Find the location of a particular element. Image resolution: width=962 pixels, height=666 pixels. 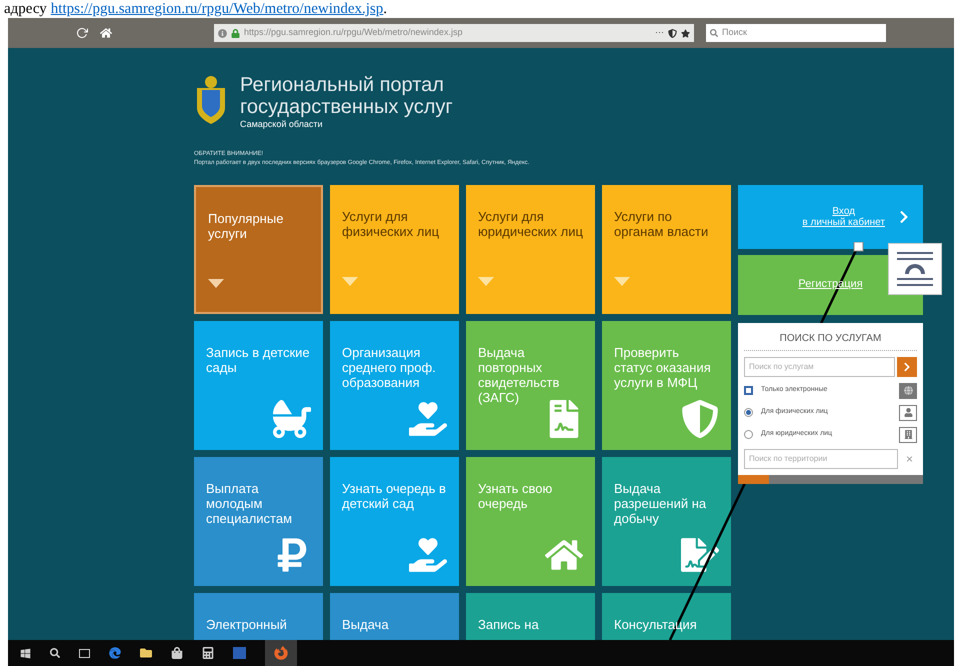

service-tile: Запись на is located at coordinates (530, 616).